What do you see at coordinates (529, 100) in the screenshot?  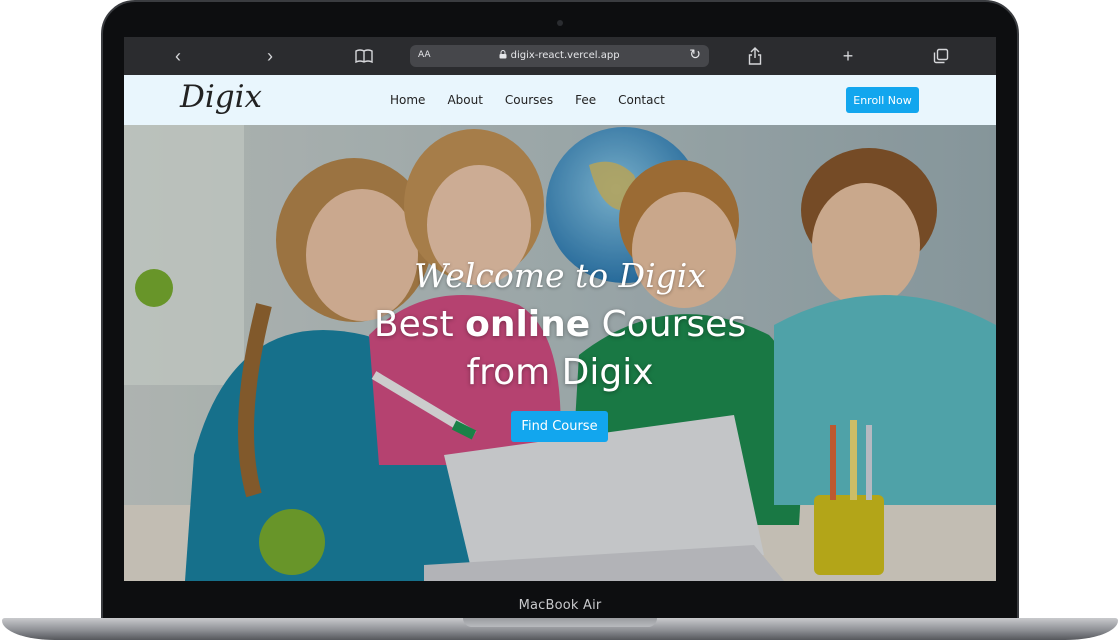 I see `nav-courses: Courses` at bounding box center [529, 100].